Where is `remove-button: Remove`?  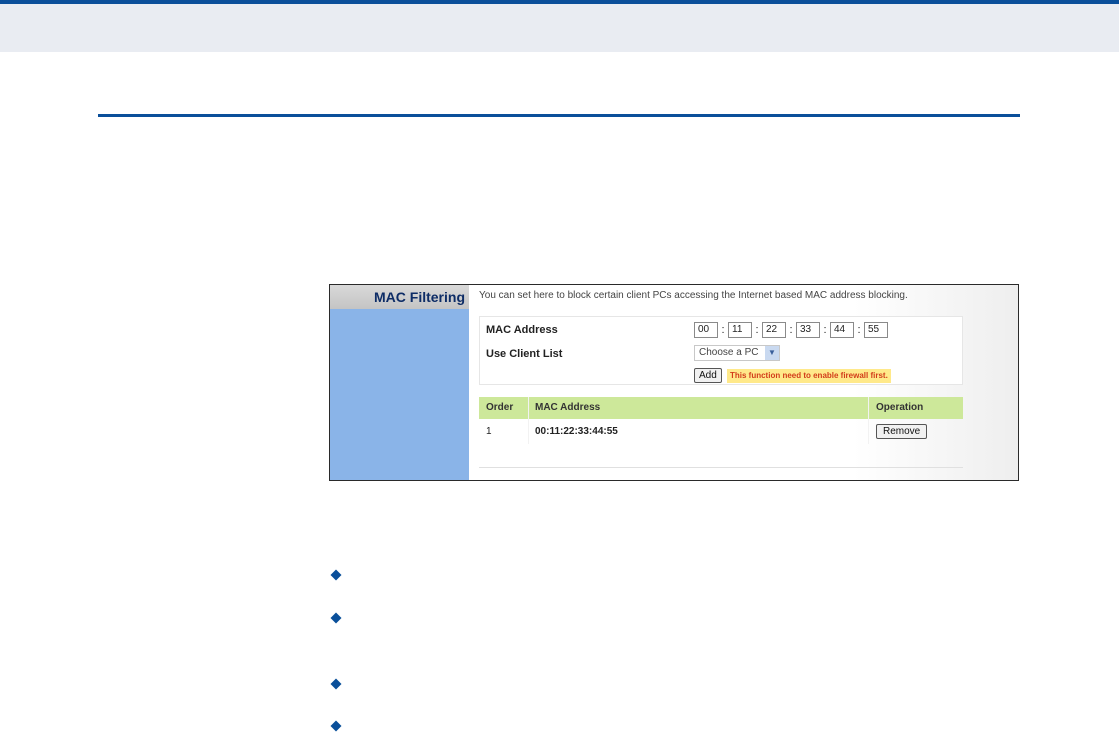
remove-button: Remove is located at coordinates (902, 431).